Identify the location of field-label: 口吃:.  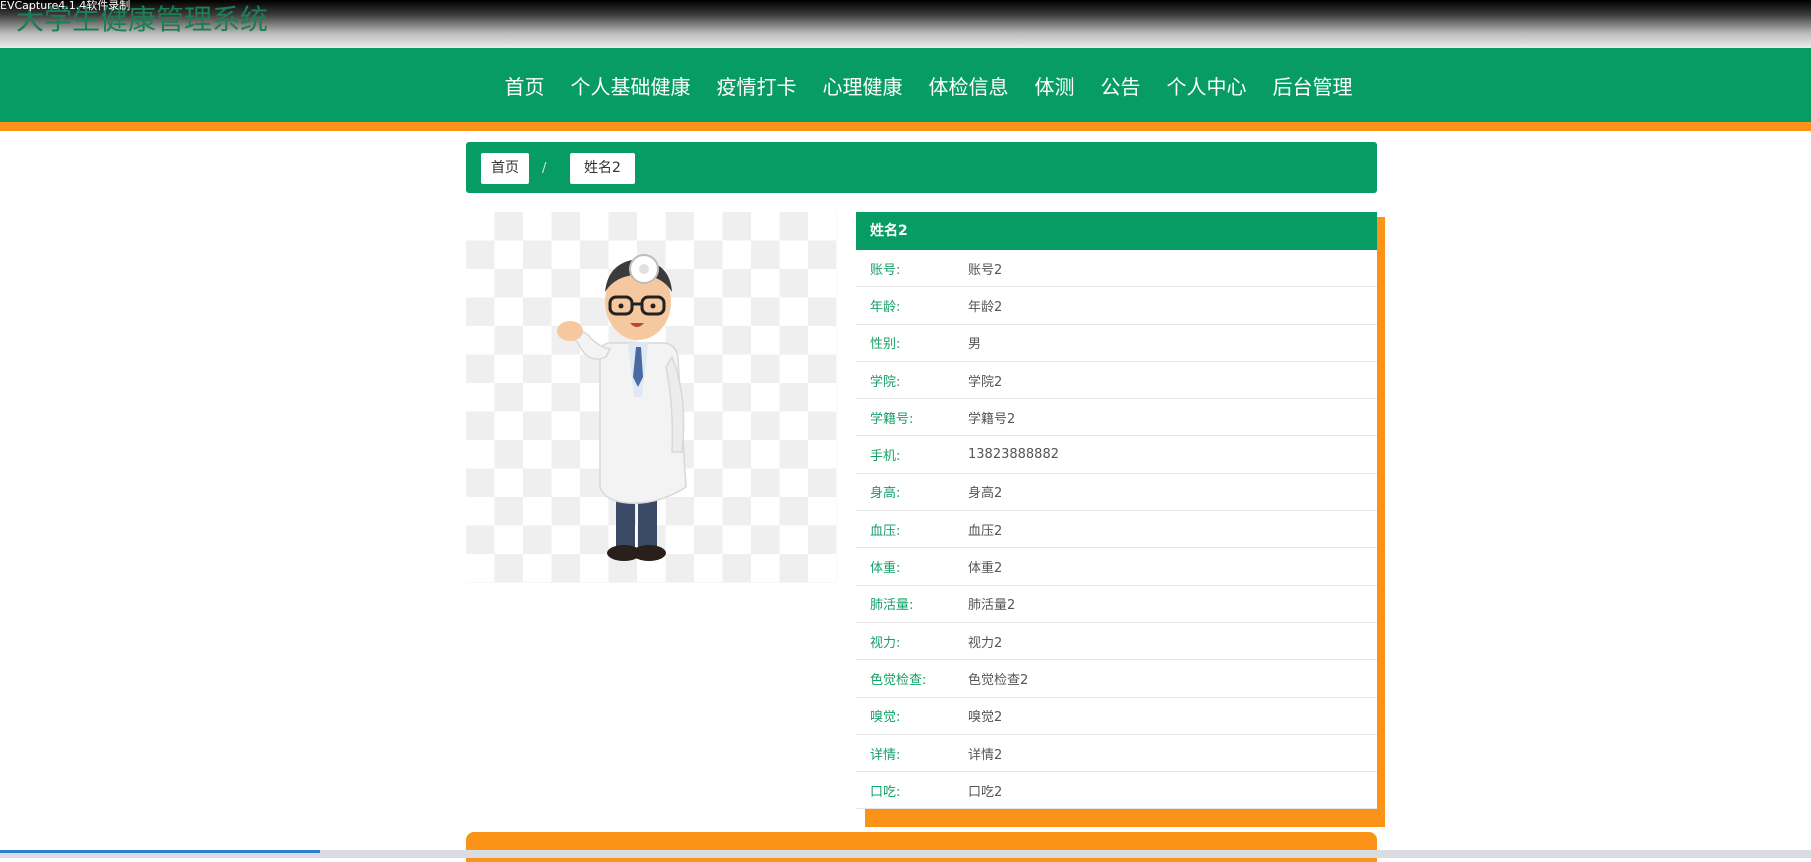
(885, 792).